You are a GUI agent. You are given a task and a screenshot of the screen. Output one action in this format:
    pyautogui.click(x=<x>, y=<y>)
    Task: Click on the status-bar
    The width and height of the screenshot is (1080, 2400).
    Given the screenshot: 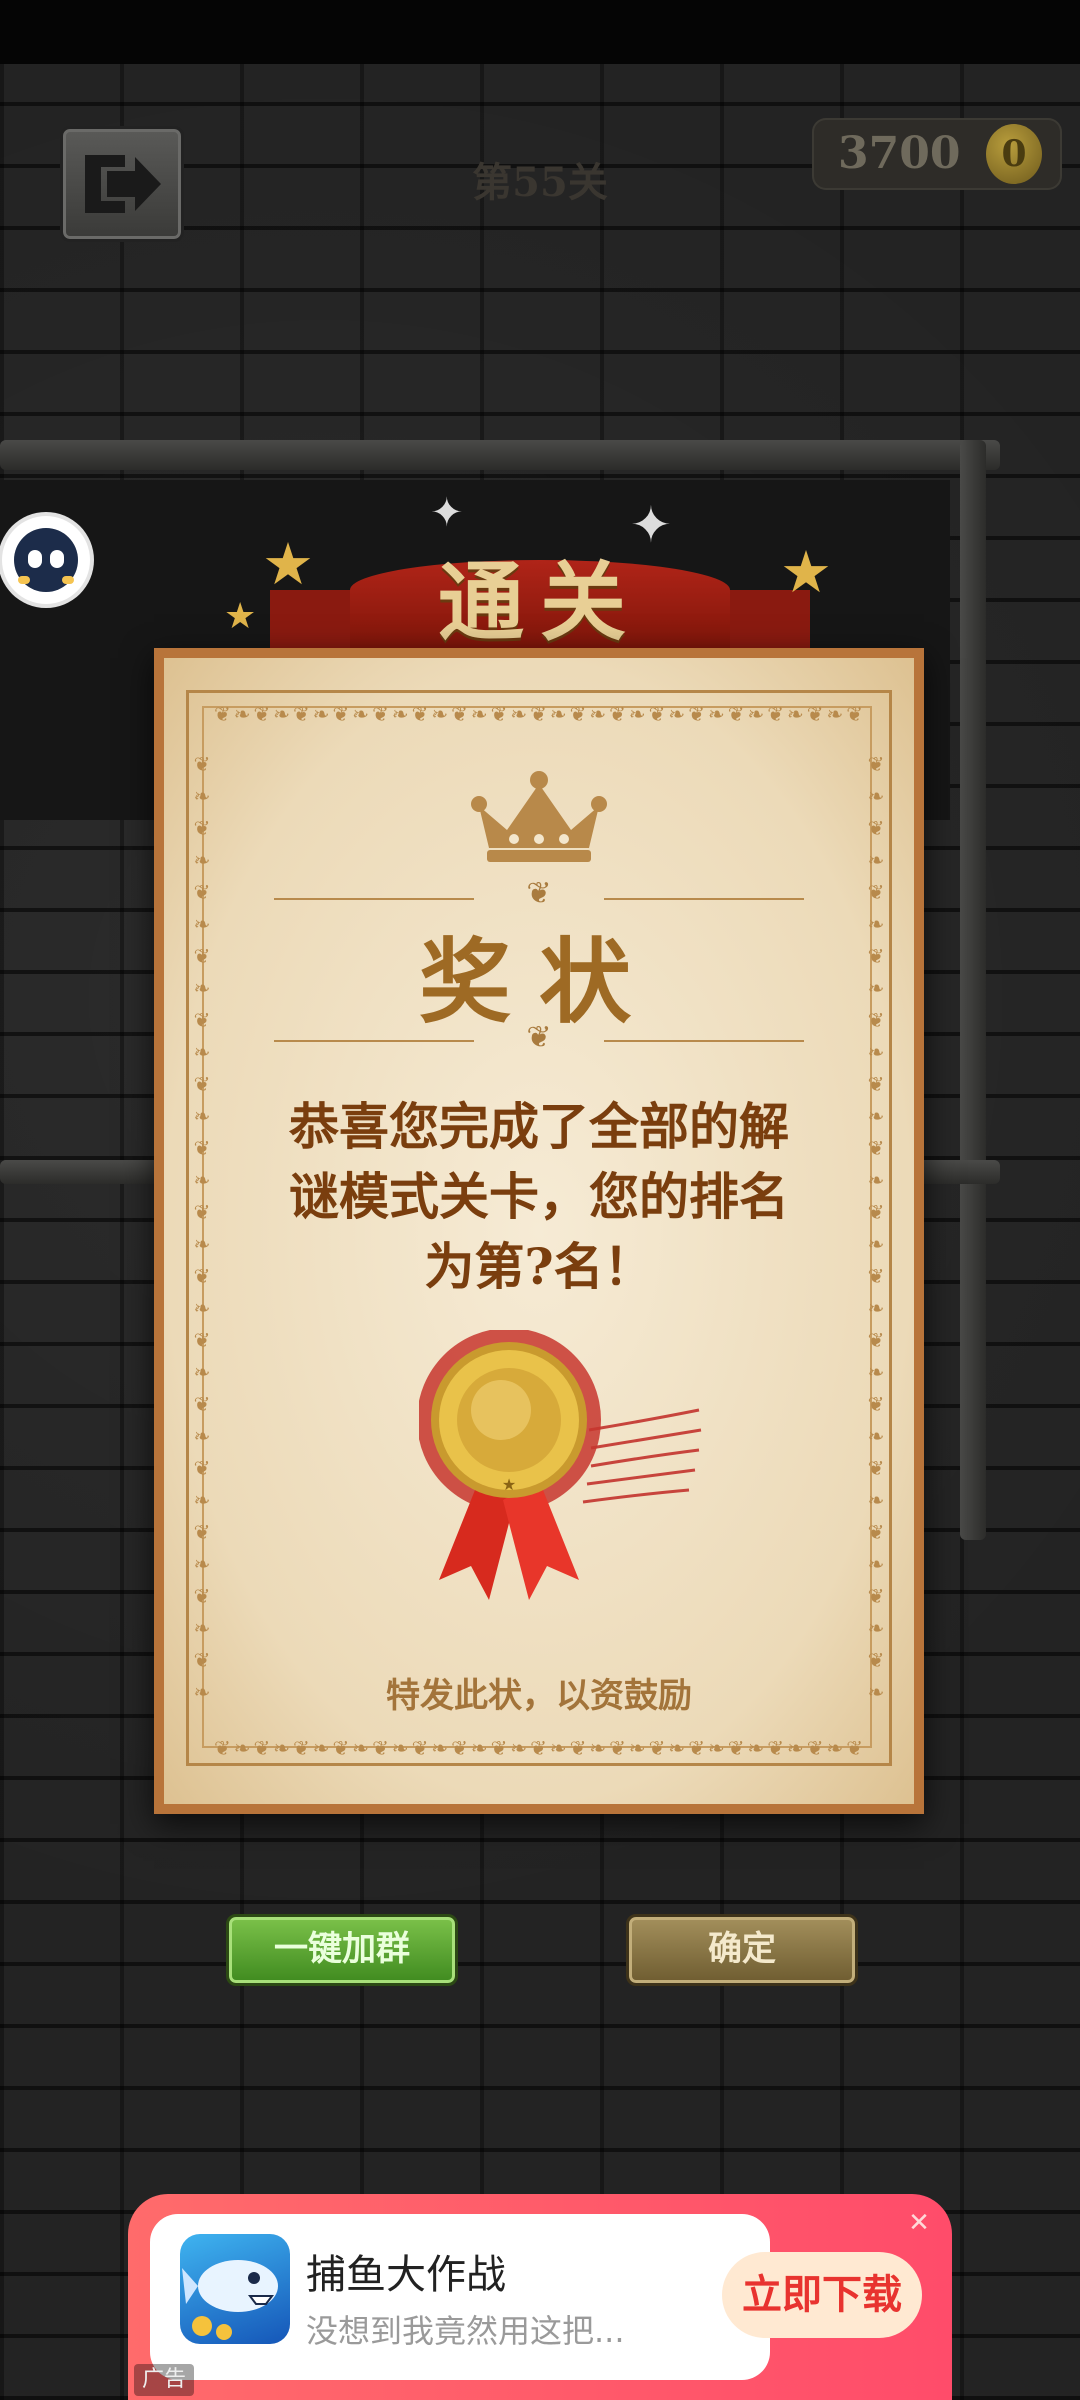 What is the action you would take?
    pyautogui.click(x=540, y=32)
    